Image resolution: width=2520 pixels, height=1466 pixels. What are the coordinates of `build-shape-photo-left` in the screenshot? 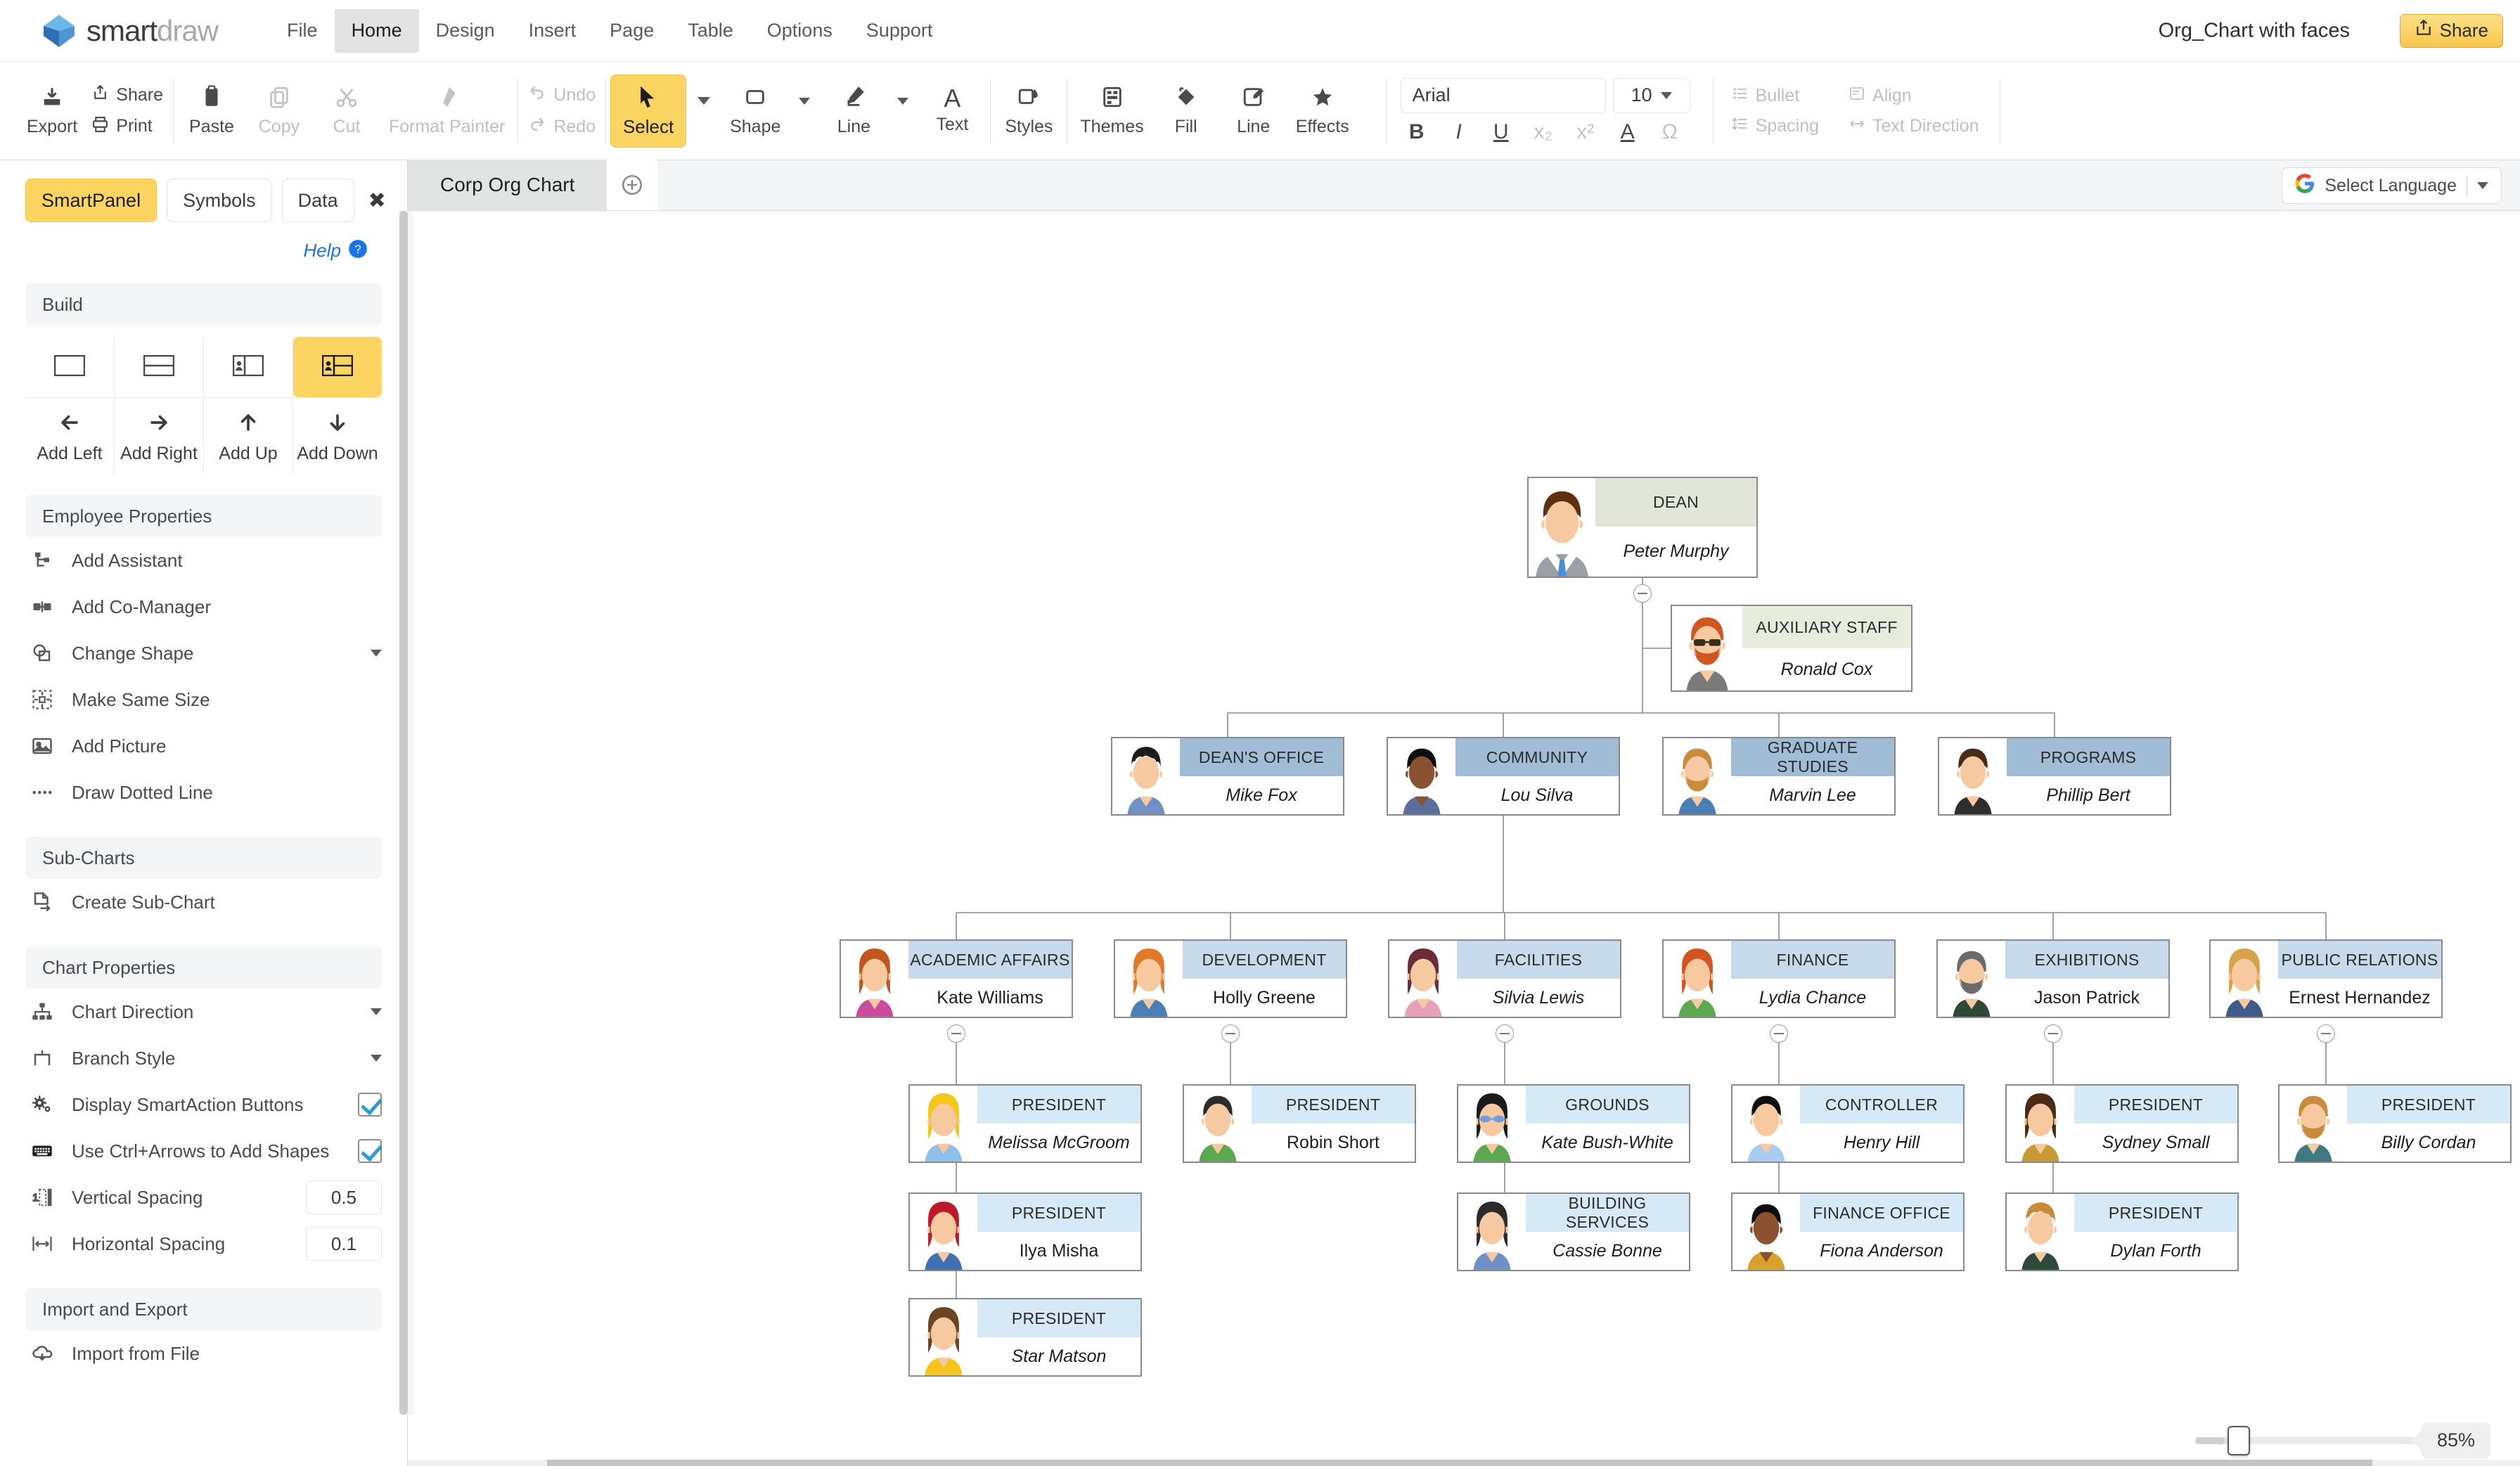 It's located at (248, 367).